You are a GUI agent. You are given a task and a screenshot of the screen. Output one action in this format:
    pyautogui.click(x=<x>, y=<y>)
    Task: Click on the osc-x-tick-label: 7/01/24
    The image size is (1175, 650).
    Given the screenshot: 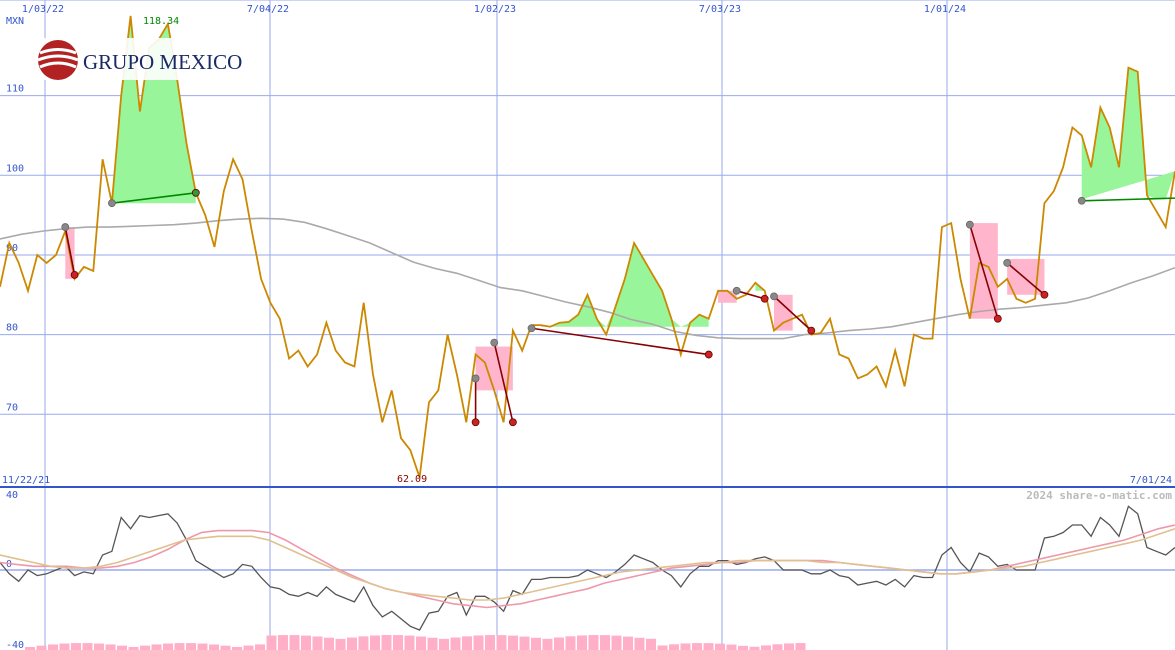 What is the action you would take?
    pyautogui.click(x=1151, y=480)
    